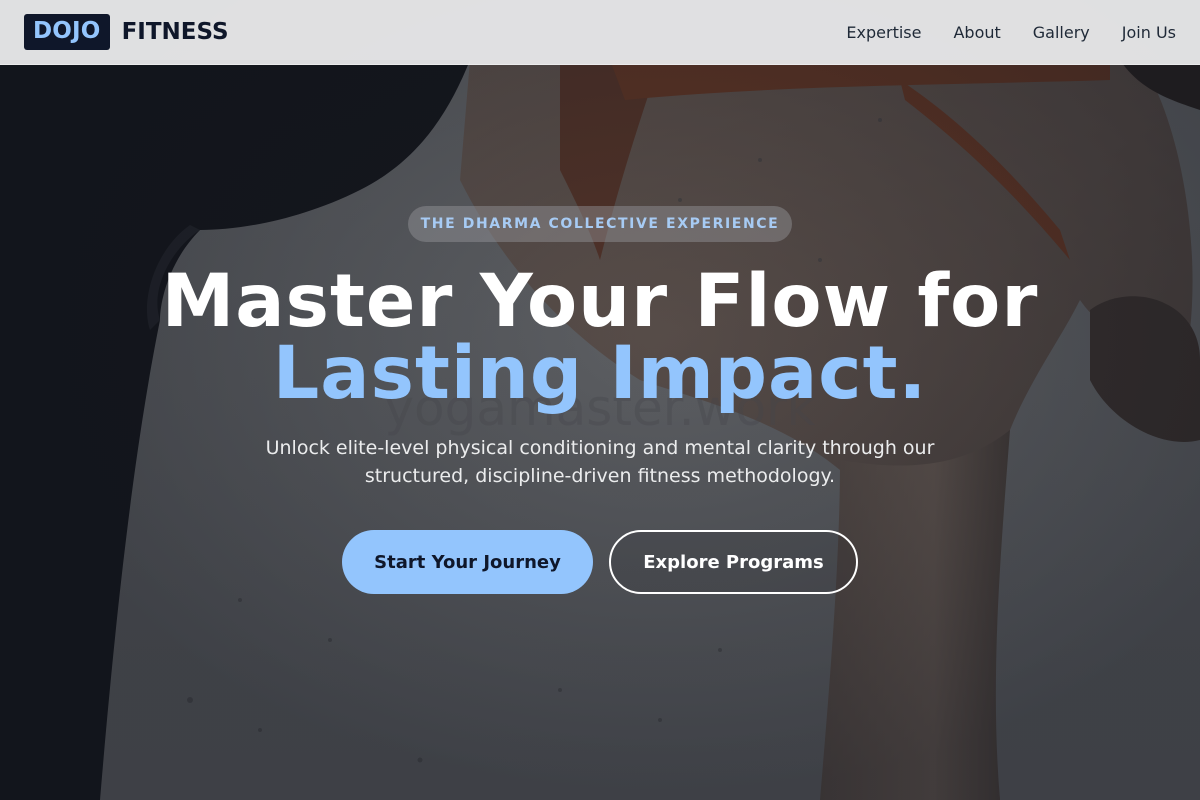  What do you see at coordinates (600, 224) in the screenshot?
I see `hero-eyebrow-badge: THE DHARMA COLLECTIVE EXPERIENCE` at bounding box center [600, 224].